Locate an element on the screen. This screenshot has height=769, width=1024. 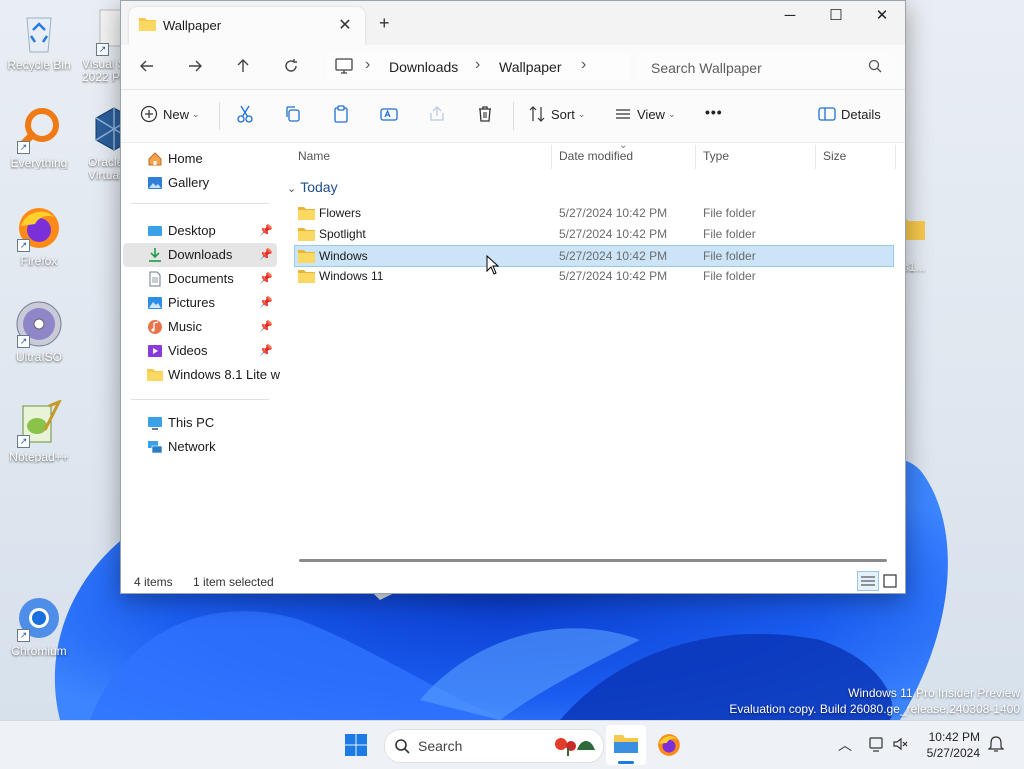
new-tab-button: + is located at coordinates (384, 23).